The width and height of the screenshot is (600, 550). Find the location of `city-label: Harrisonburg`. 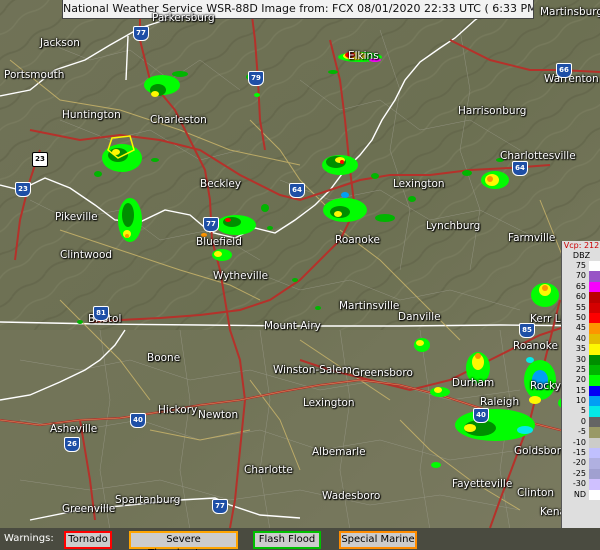

city-label: Harrisonburg is located at coordinates (492, 111).